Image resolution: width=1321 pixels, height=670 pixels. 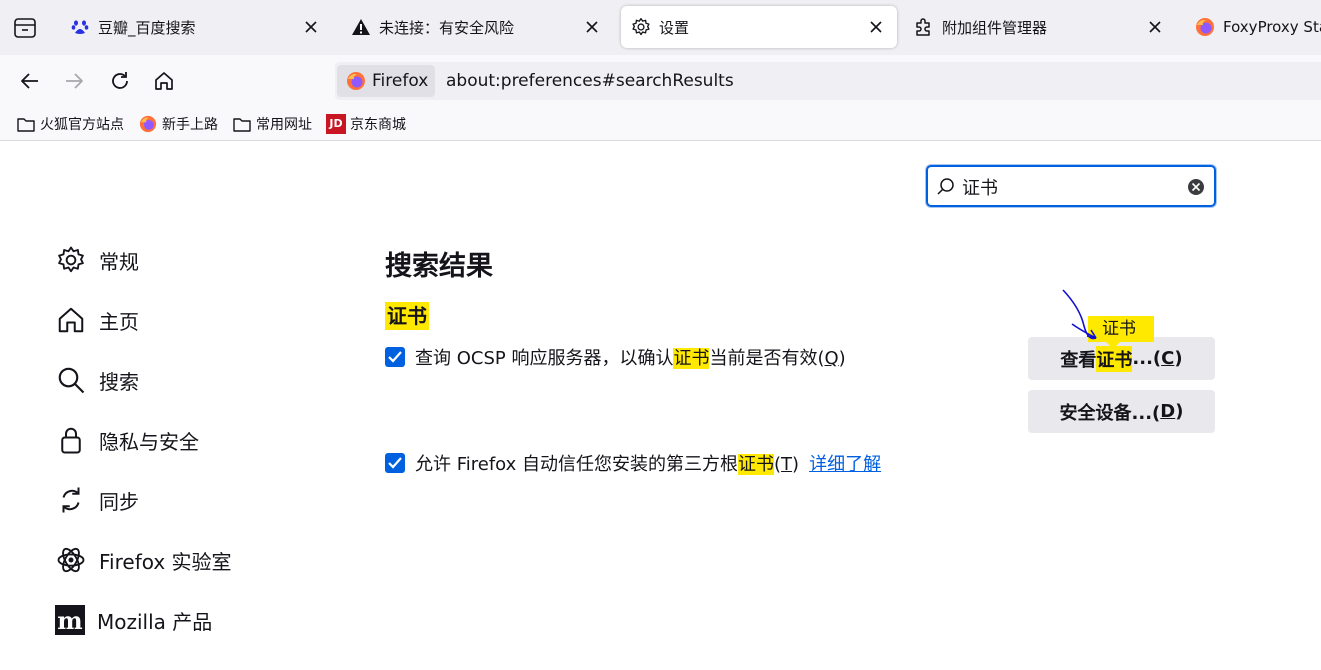 What do you see at coordinates (71, 560) in the screenshot?
I see `labs-icon` at bounding box center [71, 560].